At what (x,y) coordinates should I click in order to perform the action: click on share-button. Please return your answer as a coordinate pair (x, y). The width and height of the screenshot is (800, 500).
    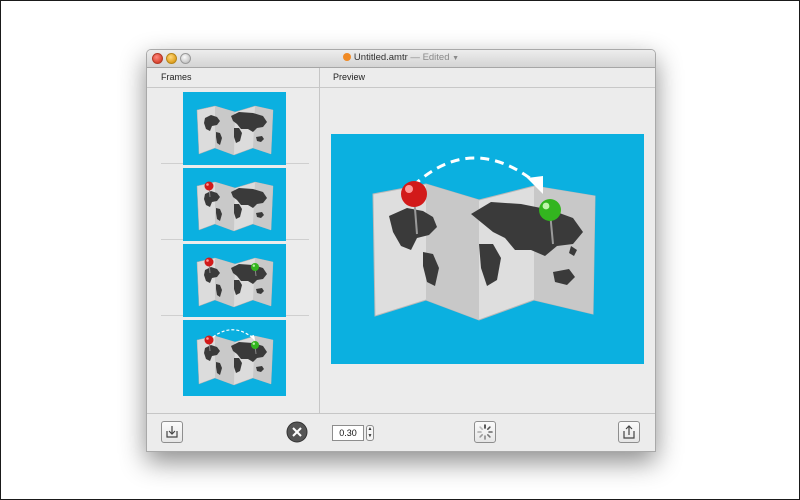
    Looking at the image, I should click on (629, 432).